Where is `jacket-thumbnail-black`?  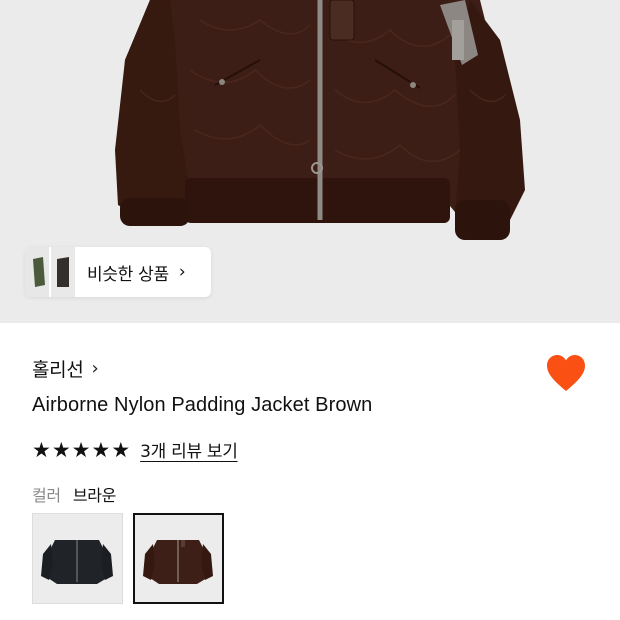 jacket-thumbnail-black is located at coordinates (77, 562).